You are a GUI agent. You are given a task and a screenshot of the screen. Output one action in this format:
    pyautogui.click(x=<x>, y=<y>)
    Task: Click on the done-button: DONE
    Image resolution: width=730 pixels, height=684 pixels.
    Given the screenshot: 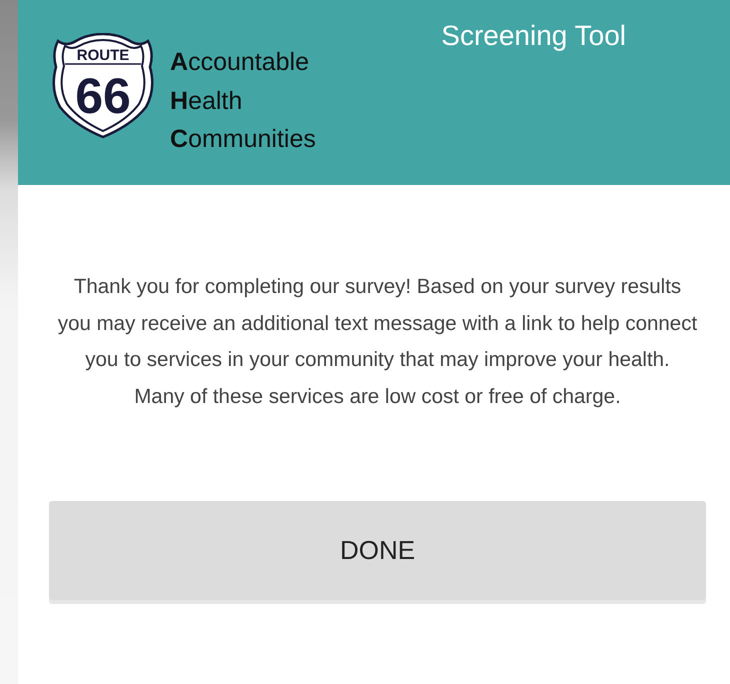 What is the action you would take?
    pyautogui.click(x=377, y=550)
    